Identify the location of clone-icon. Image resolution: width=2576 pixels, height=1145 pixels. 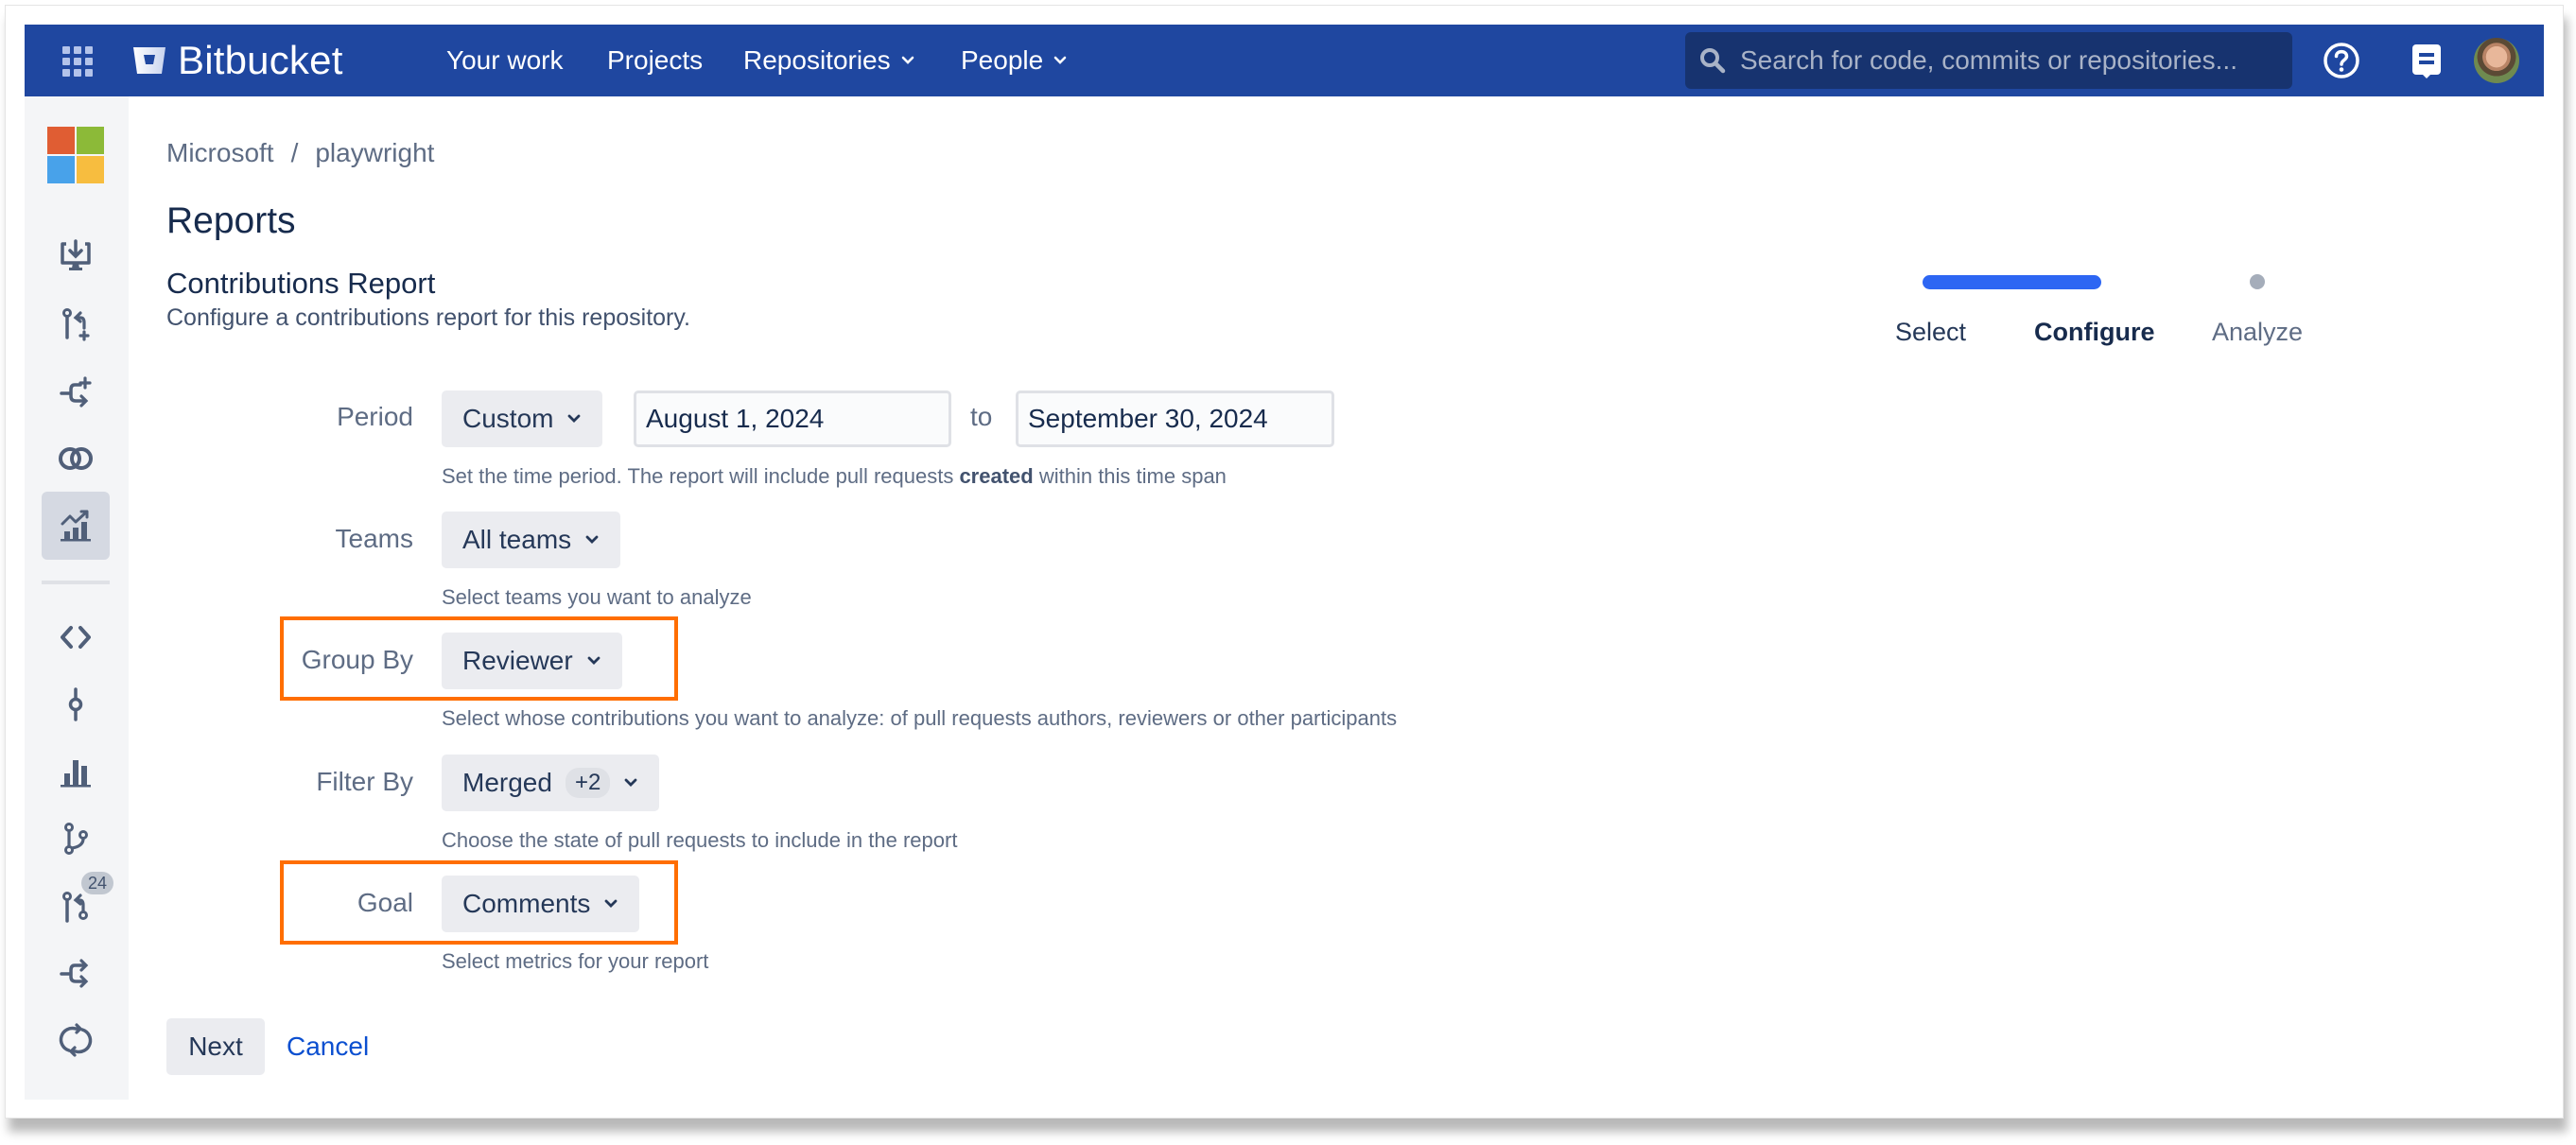
(76, 255).